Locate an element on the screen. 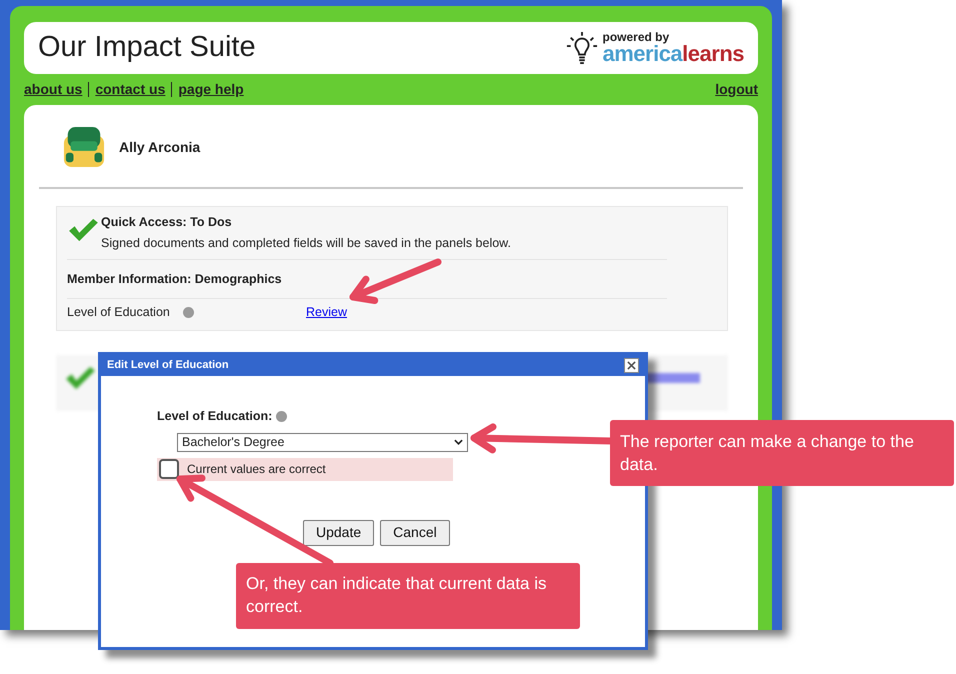  section-description: Signed documents and completed fields will be saved in the panels below. is located at coordinates (306, 243).